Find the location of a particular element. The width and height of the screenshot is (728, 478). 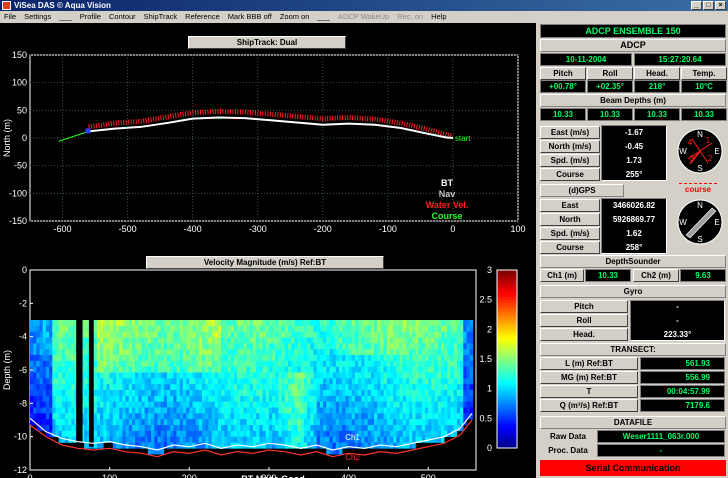

menu-item-2: ___ is located at coordinates (65, 17).